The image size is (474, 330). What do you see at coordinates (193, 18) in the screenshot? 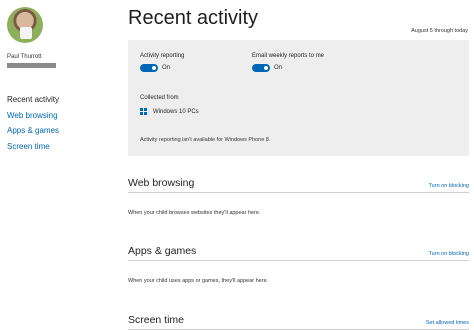
I see `page-title: Recent activity` at bounding box center [193, 18].